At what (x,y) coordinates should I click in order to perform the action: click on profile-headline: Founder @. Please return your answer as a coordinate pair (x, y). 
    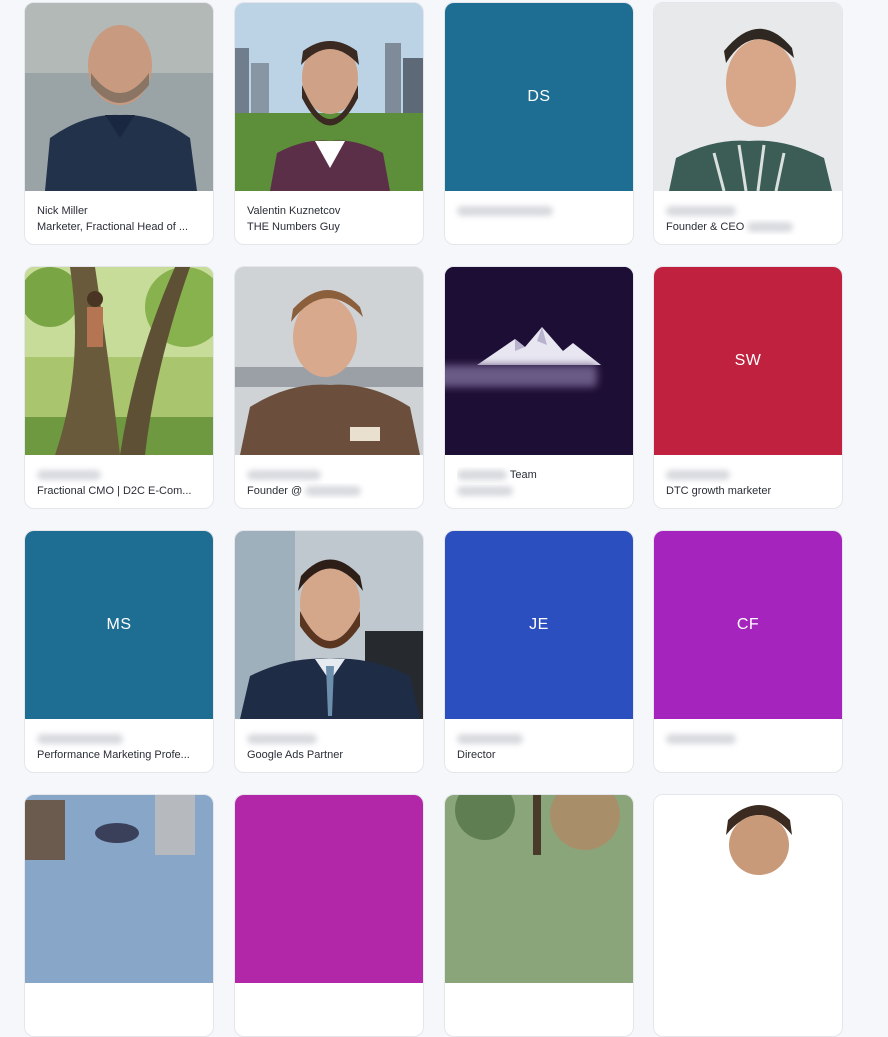
    Looking at the image, I should click on (330, 491).